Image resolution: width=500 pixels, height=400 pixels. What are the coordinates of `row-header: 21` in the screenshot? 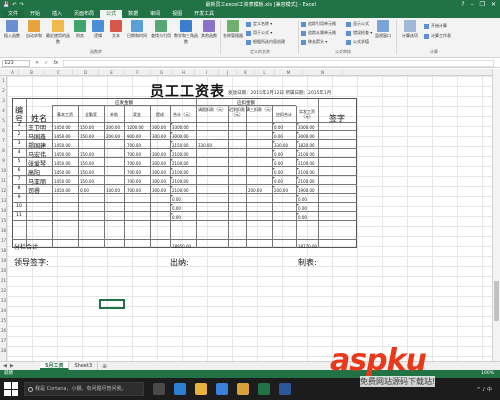 It's located at (3, 280).